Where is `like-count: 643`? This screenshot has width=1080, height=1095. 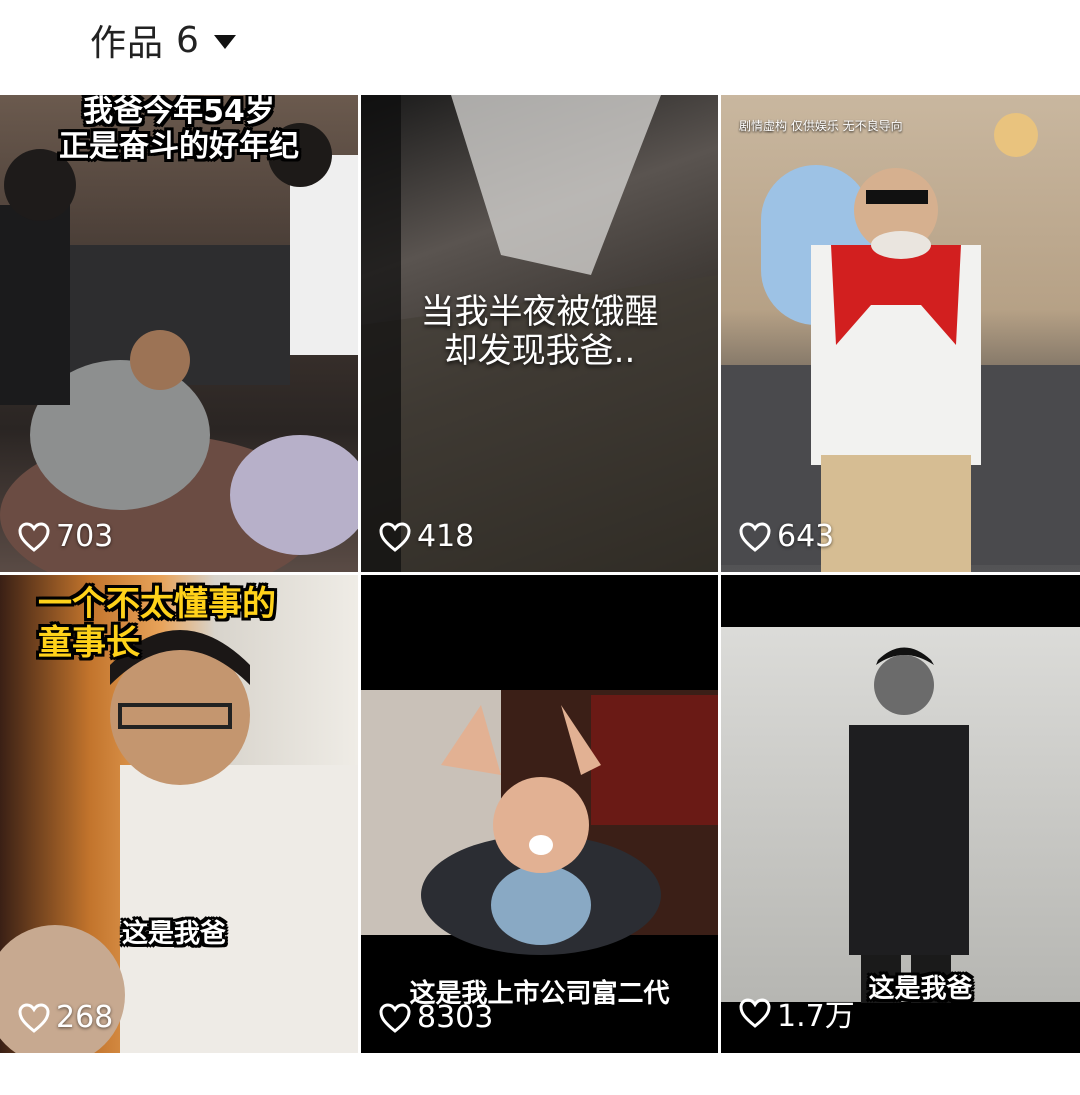
like-count: 643 is located at coordinates (786, 536).